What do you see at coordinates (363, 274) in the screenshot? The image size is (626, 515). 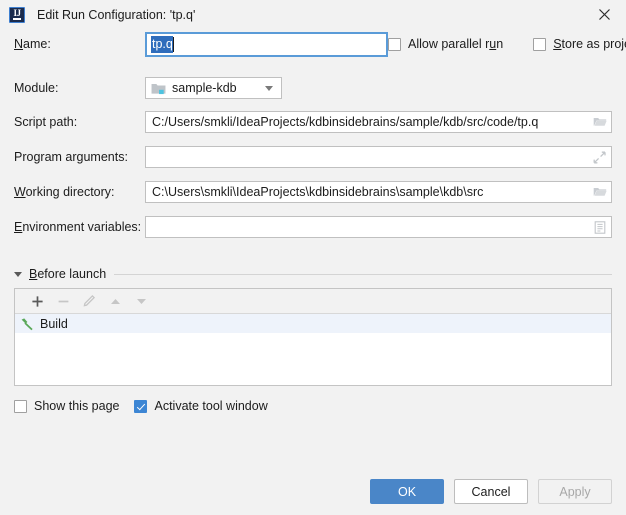 I see `section-divider` at bounding box center [363, 274].